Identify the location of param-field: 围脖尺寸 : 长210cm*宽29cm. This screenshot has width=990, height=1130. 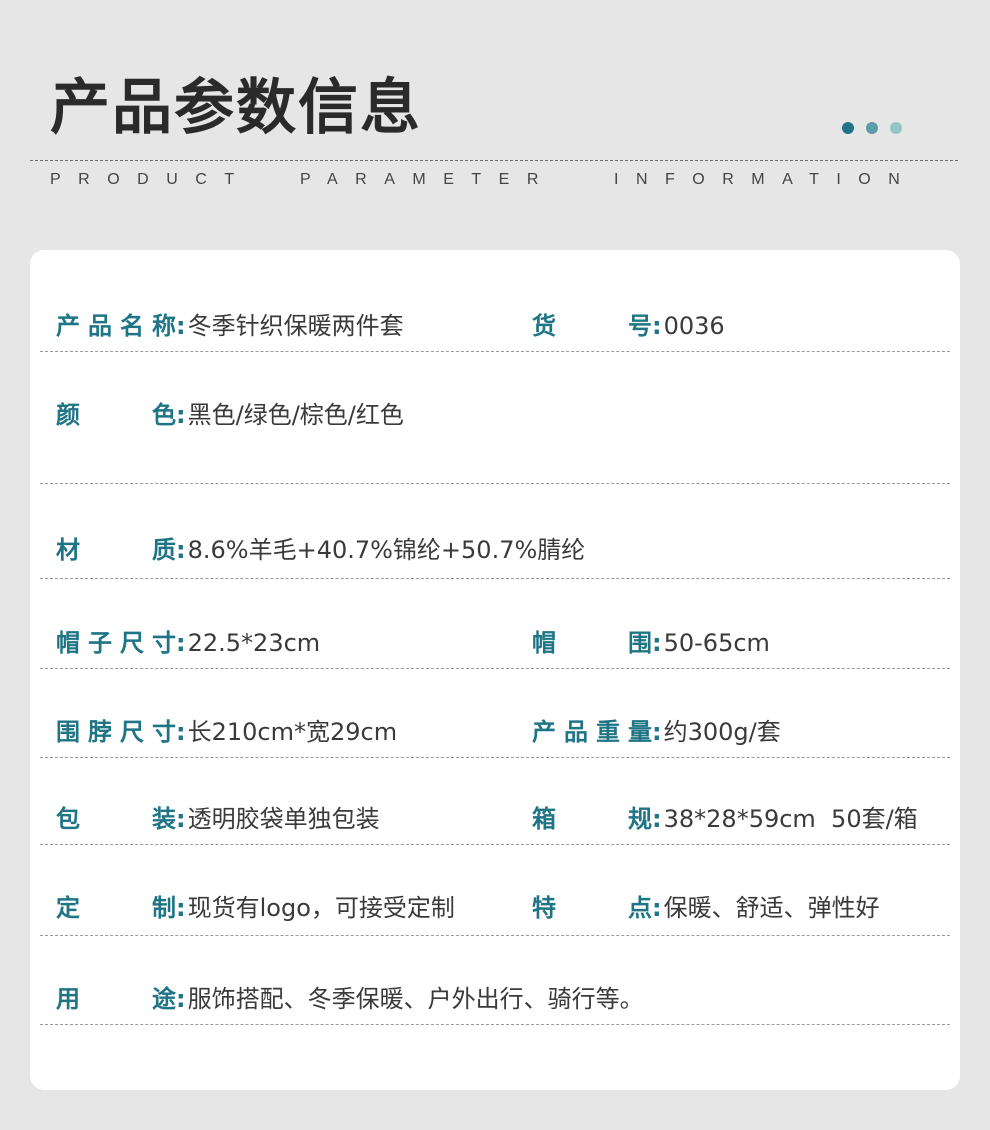
(227, 732).